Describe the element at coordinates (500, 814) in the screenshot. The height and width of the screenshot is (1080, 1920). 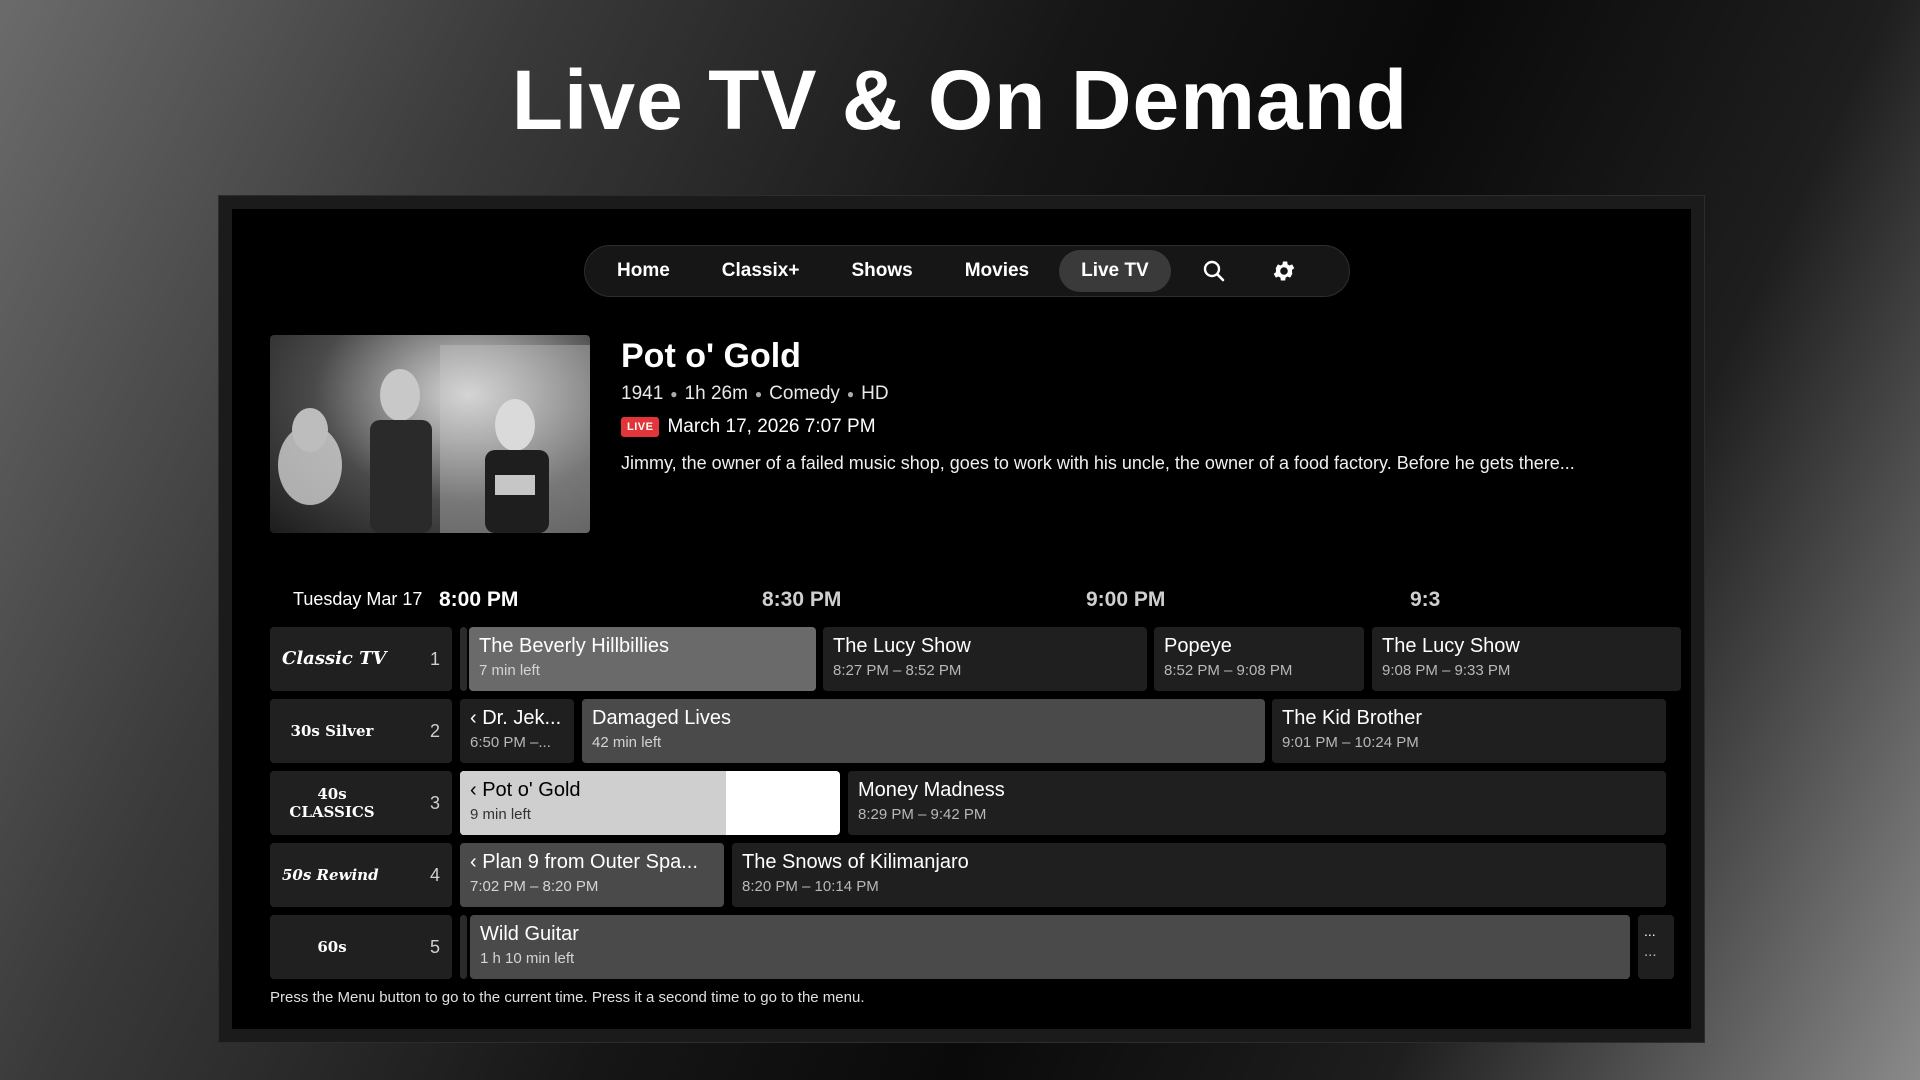
I see `program-cell-time: 9 min left` at that location.